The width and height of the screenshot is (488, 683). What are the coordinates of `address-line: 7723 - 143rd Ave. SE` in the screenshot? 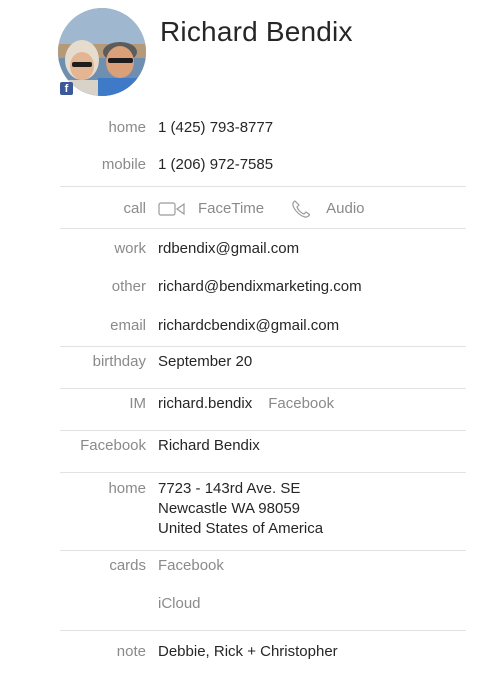 It's located at (229, 488).